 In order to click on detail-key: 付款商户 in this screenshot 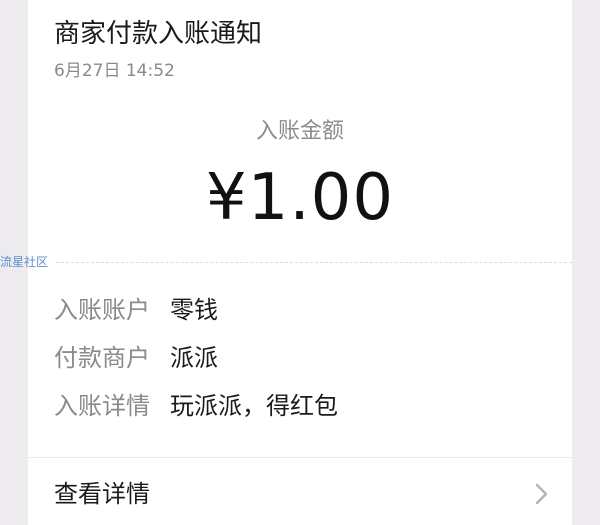, I will do `click(102, 358)`.